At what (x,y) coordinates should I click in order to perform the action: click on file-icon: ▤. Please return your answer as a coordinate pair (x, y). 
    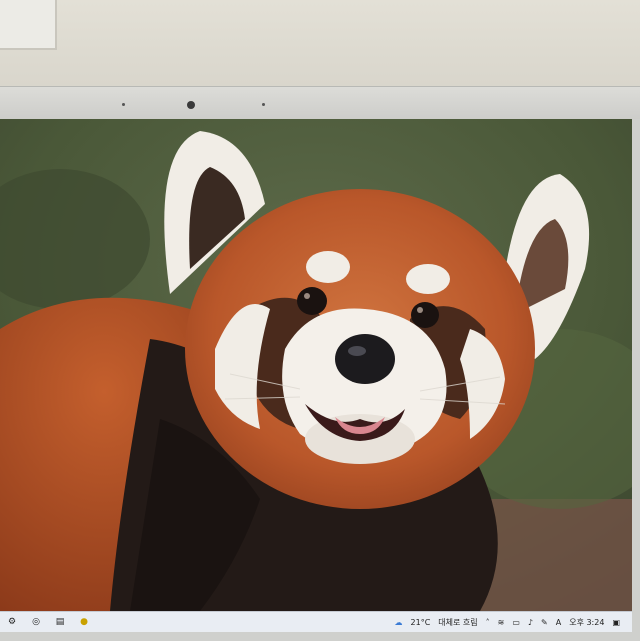
    Looking at the image, I should click on (60, 622).